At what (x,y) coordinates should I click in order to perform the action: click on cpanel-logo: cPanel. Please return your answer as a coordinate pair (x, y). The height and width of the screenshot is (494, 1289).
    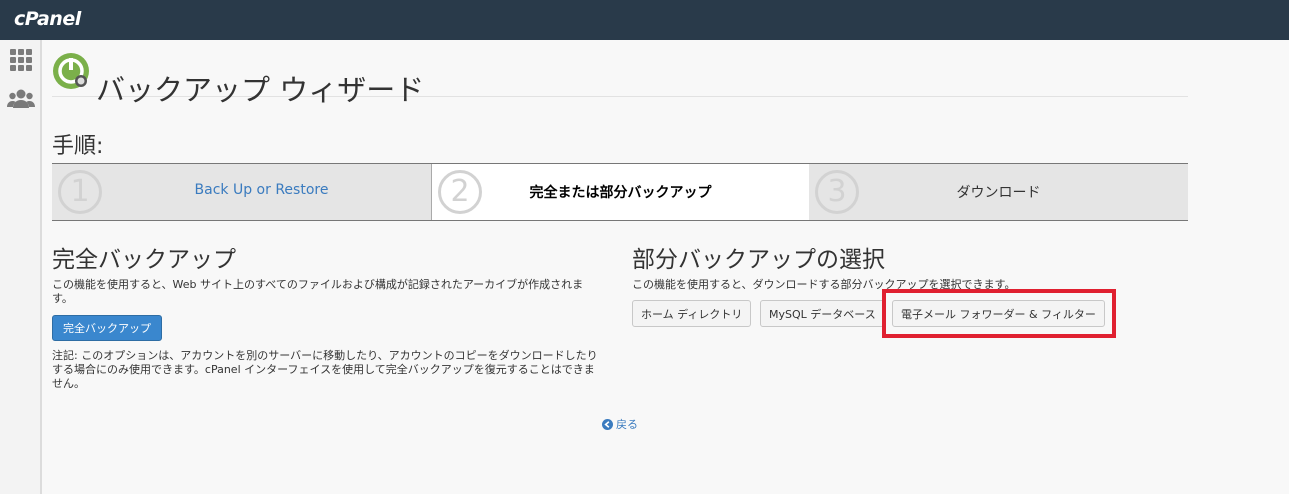
    Looking at the image, I should click on (47, 19).